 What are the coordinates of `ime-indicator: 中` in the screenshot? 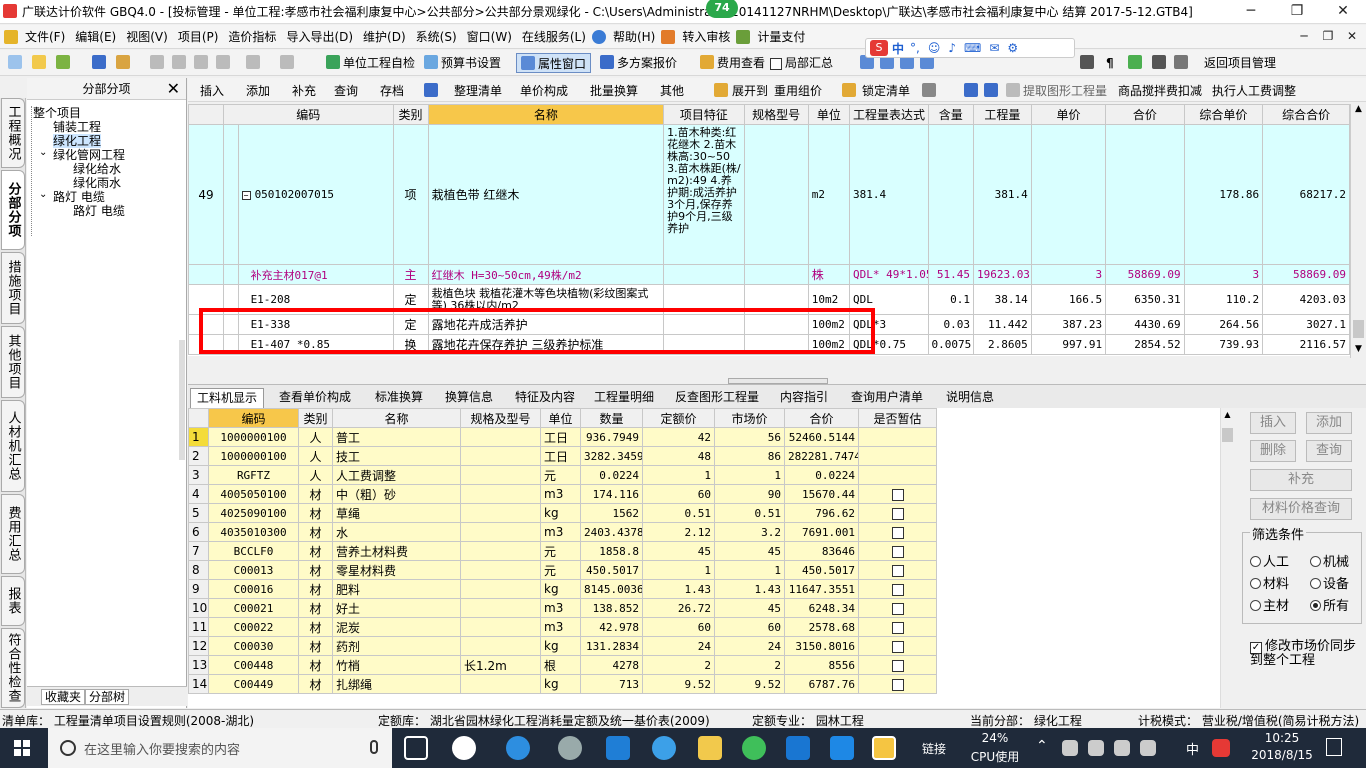 It's located at (1192, 748).